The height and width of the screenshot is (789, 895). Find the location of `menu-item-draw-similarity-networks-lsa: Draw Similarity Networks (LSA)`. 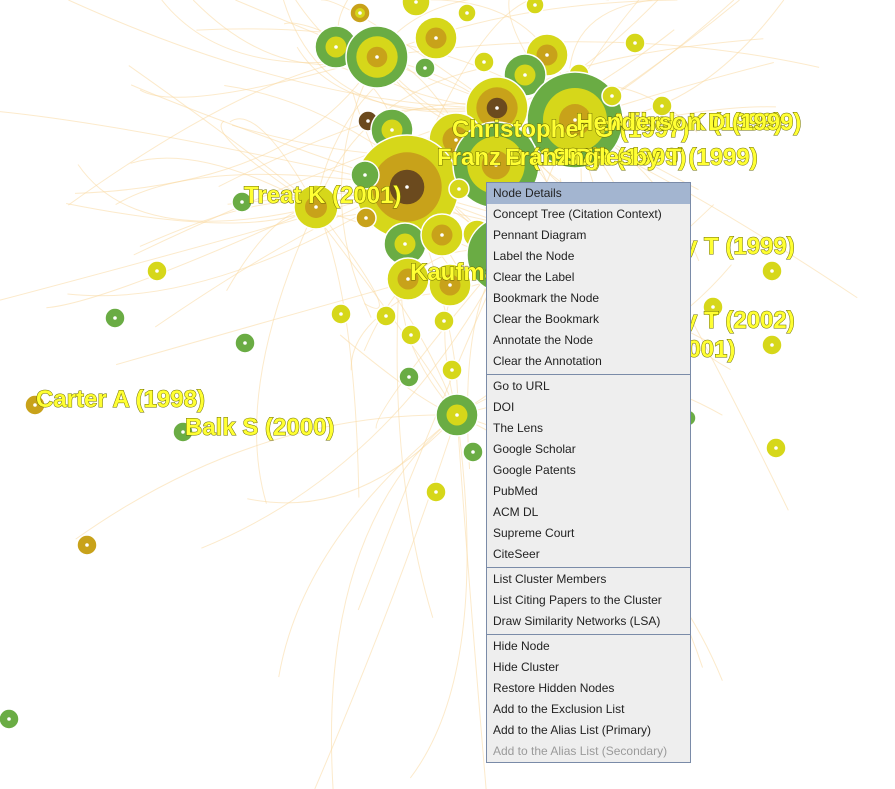

menu-item-draw-similarity-networks-lsa: Draw Similarity Networks (LSA) is located at coordinates (588, 621).